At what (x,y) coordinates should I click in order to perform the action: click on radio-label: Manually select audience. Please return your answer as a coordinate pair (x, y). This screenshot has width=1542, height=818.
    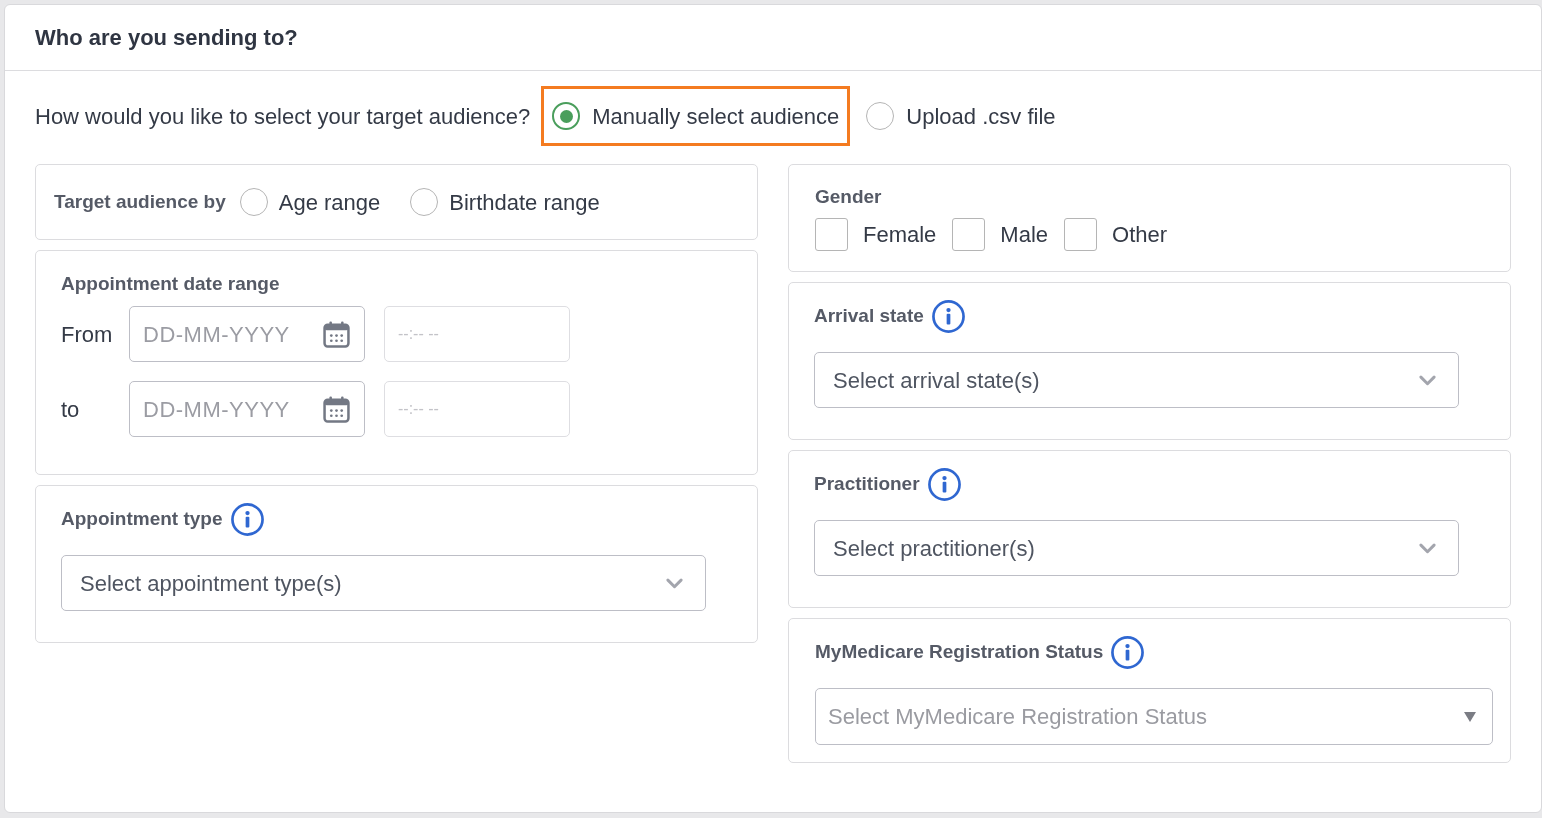
    Looking at the image, I should click on (716, 116).